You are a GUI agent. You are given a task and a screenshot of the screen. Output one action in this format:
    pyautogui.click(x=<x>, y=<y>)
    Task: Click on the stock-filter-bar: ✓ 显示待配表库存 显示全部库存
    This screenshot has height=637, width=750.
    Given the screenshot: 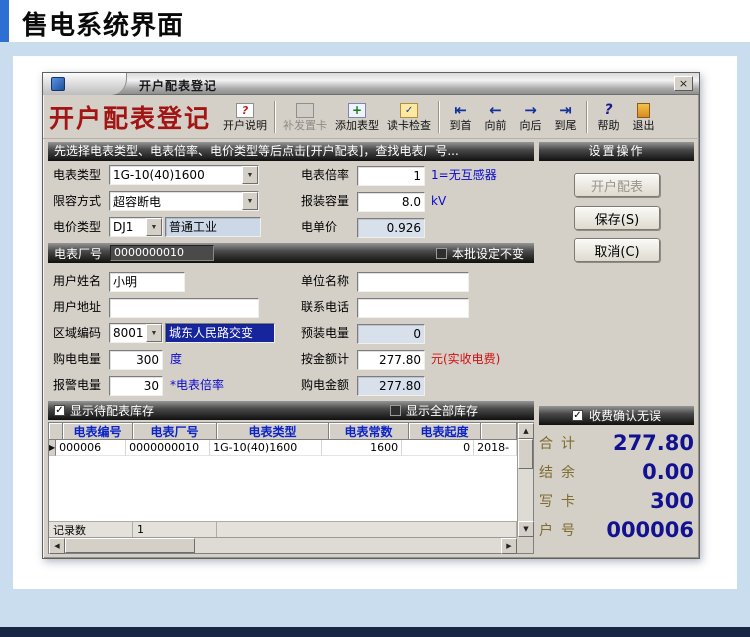 What is the action you would take?
    pyautogui.click(x=291, y=410)
    